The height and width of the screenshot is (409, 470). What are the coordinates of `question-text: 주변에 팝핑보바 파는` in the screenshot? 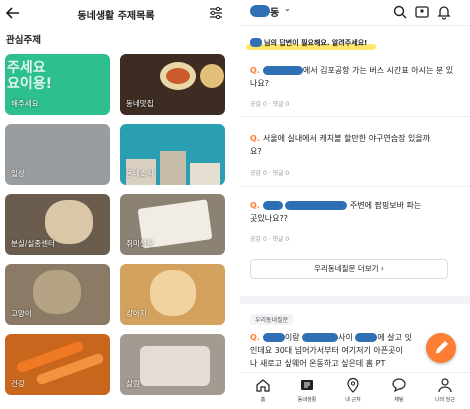 It's located at (385, 205).